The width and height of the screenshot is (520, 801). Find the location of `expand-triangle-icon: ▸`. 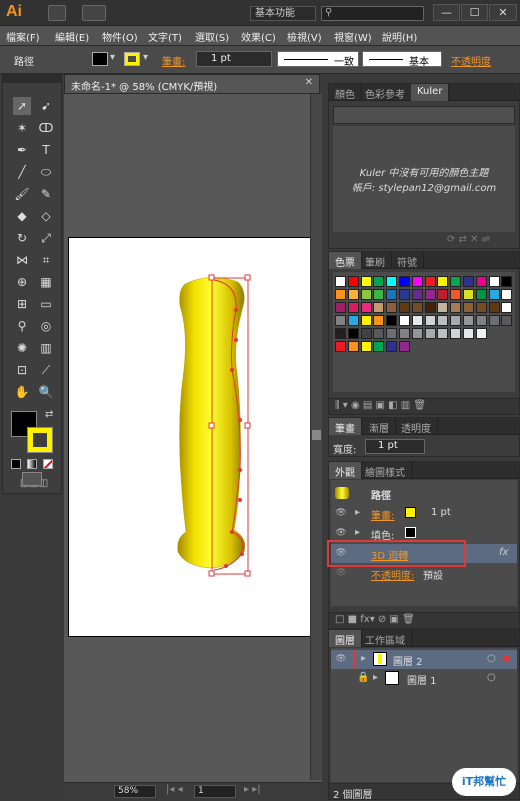

expand-triangle-icon: ▸ is located at coordinates (357, 512).